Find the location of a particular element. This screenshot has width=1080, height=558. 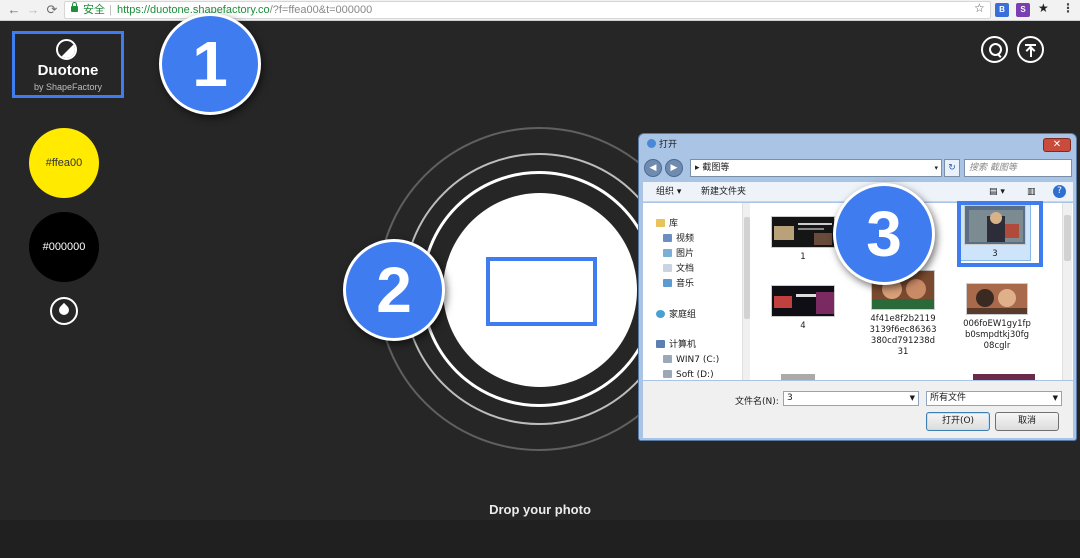

step-3-badge: 3 is located at coordinates (884, 234).